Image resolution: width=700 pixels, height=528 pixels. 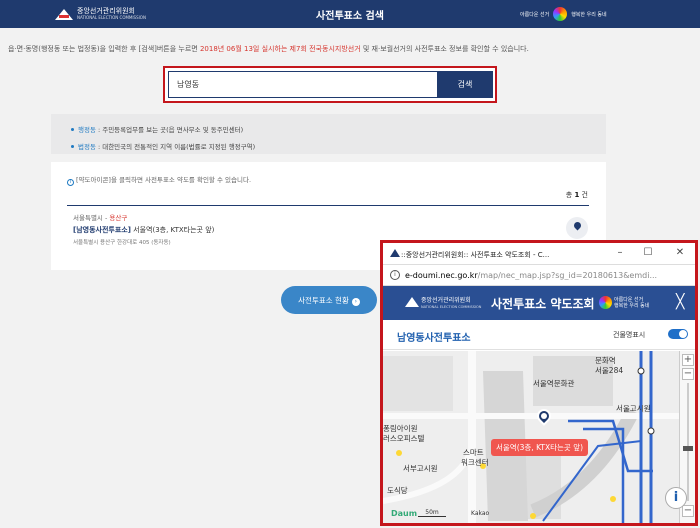 I want to click on popup-titlebar: ::중앙선거관리위원회:: 사전투표소 약도조회 - C... – ☐ ✕, so click(x=539, y=254).